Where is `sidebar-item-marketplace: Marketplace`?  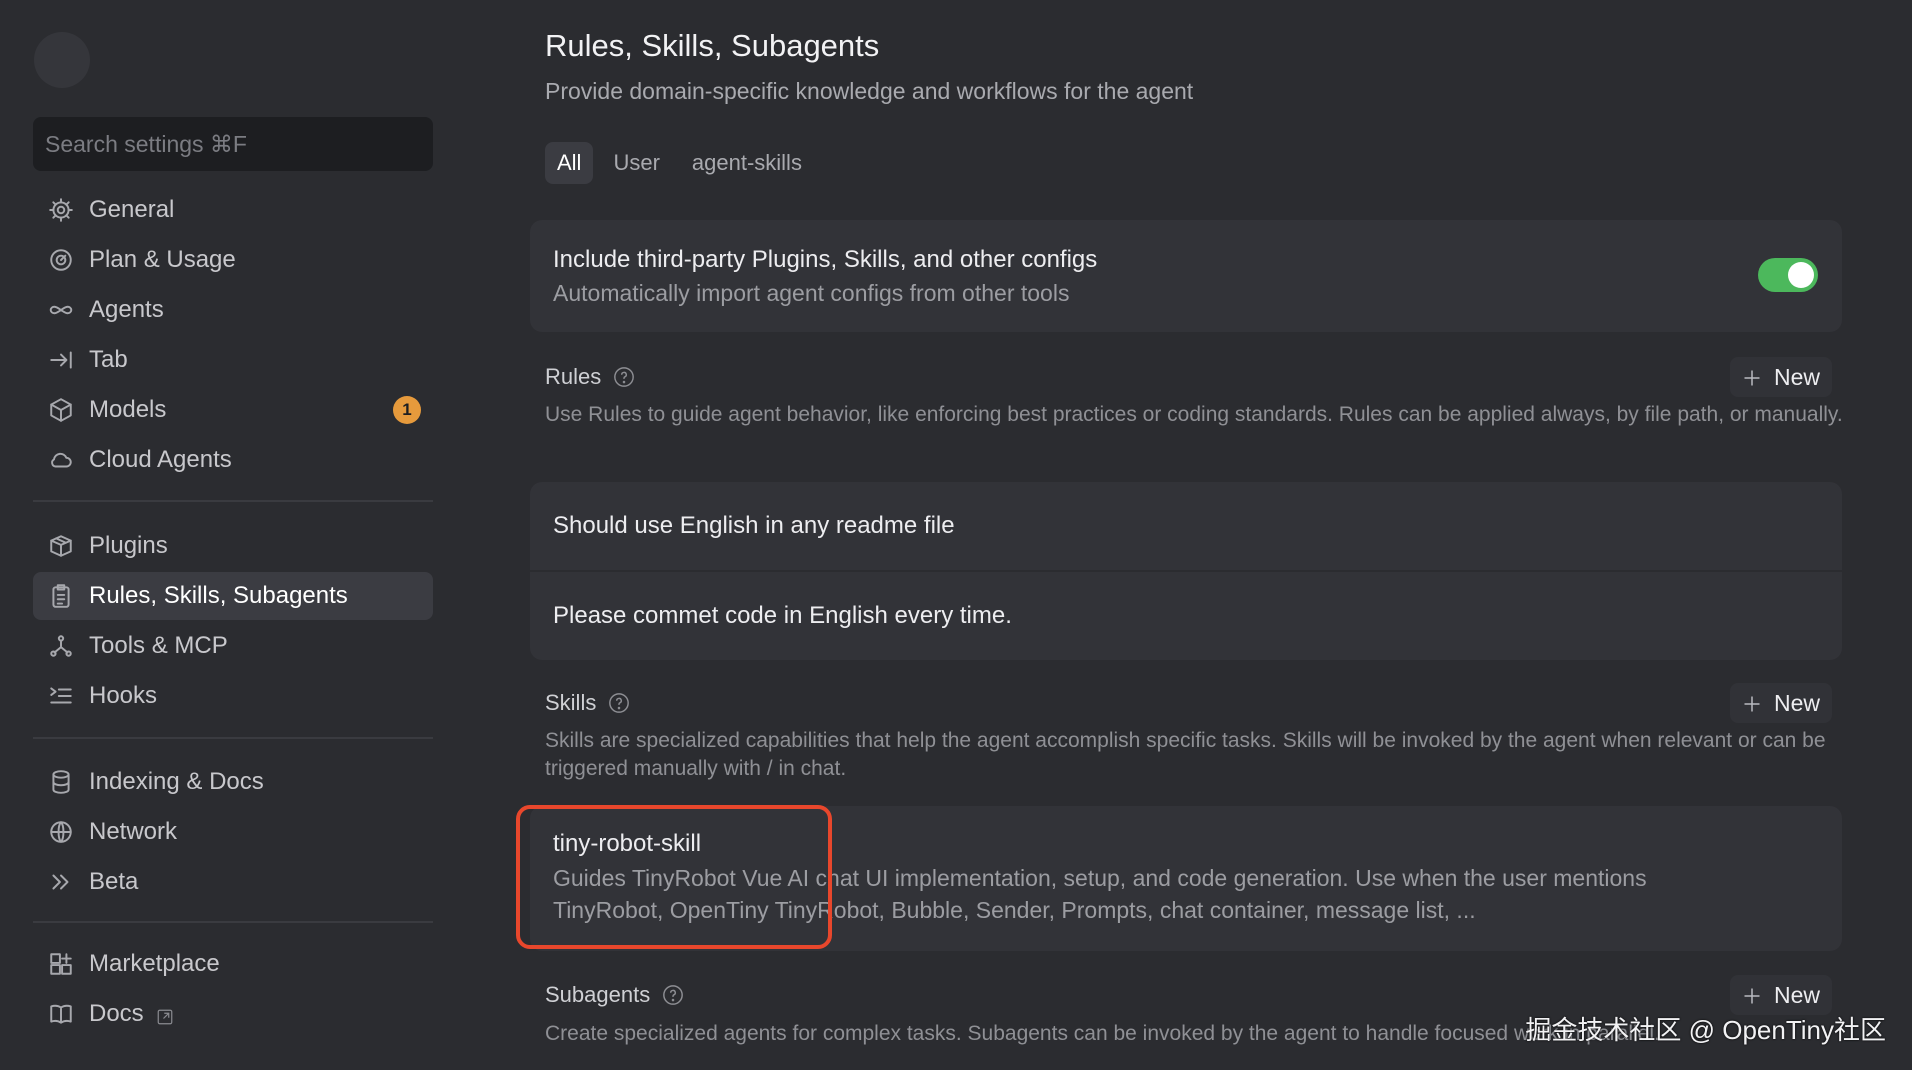 sidebar-item-marketplace: Marketplace is located at coordinates (233, 964).